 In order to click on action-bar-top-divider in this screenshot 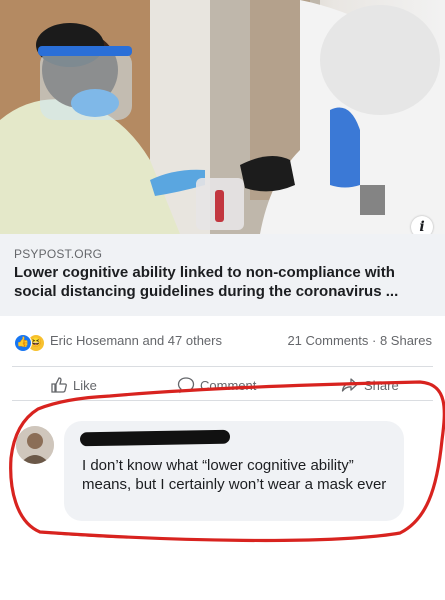, I will do `click(222, 366)`.